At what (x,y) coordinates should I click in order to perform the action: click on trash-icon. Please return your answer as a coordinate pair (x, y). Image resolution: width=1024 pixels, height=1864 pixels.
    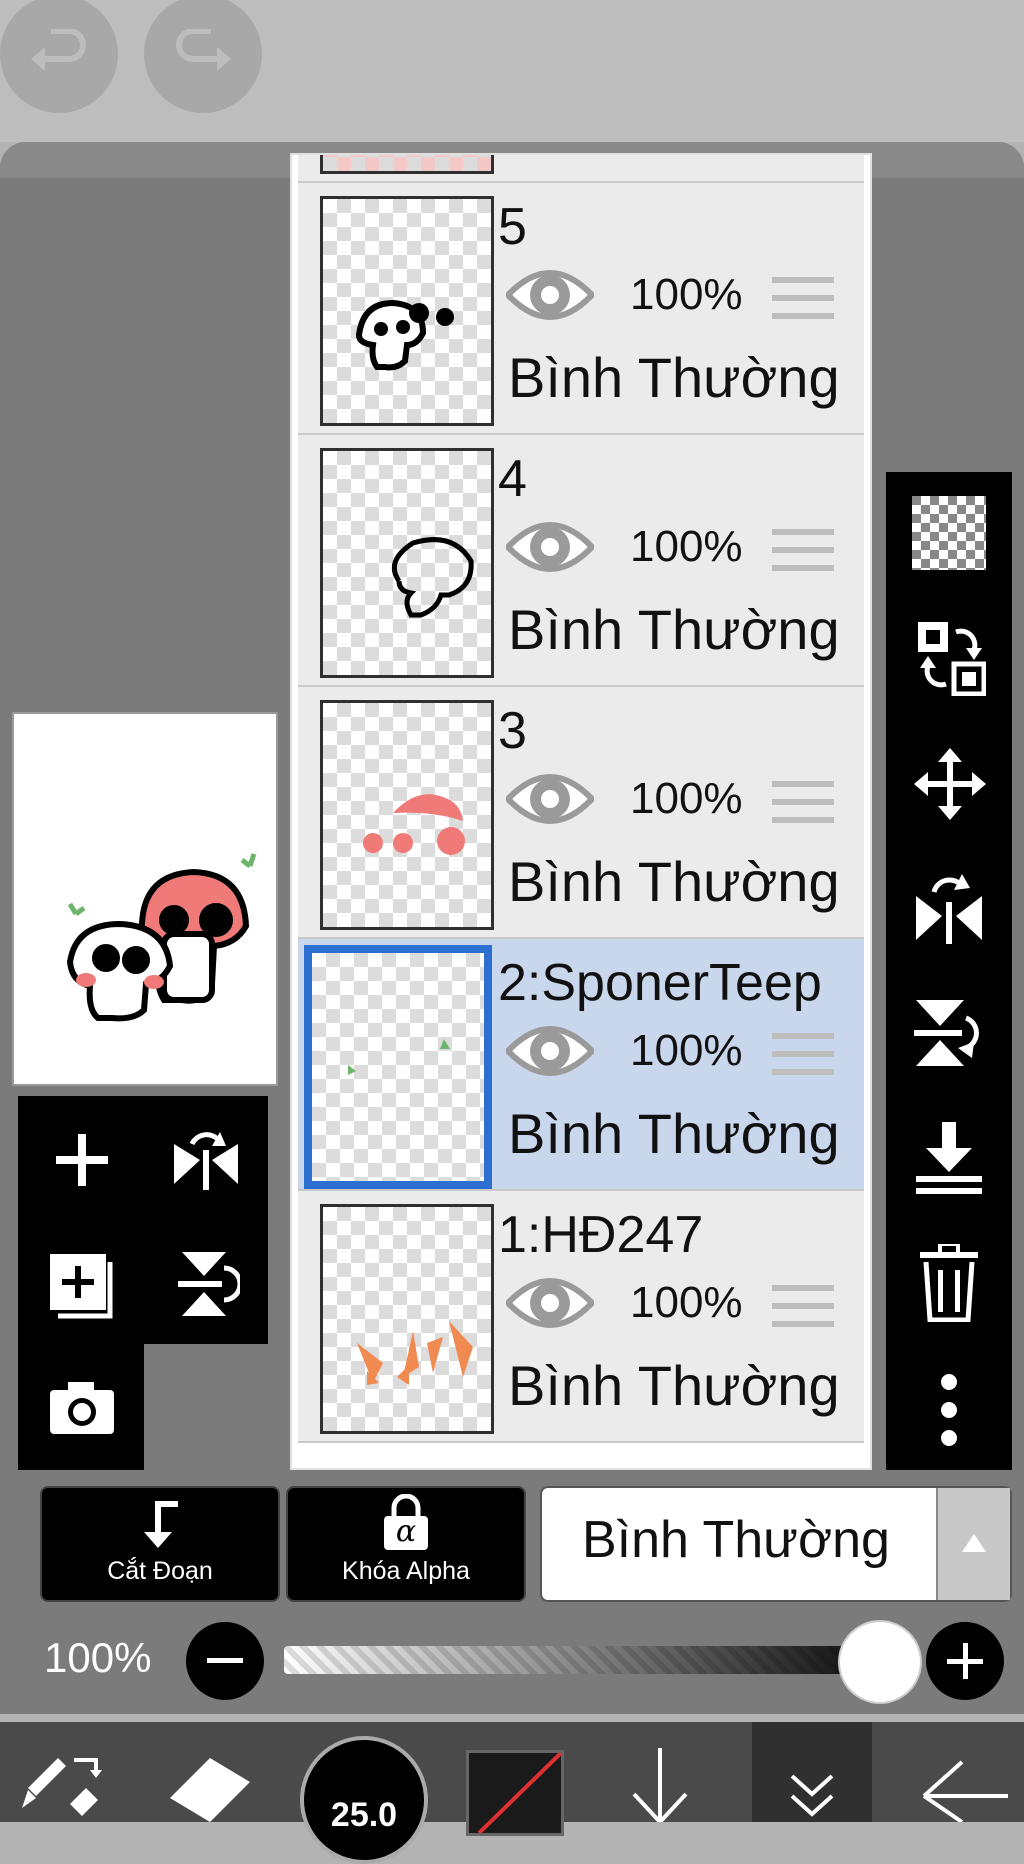
    Looking at the image, I should click on (949, 1283).